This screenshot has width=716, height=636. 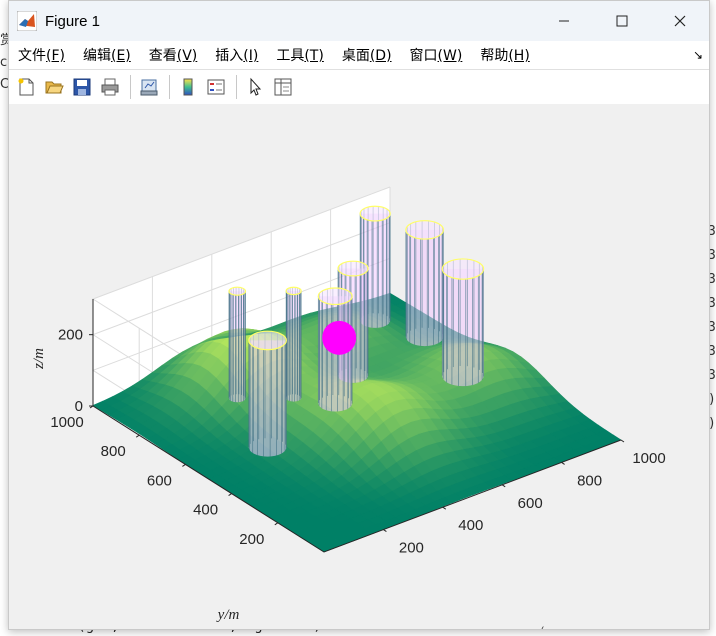 I want to click on menu-label: 查看, so click(x=162, y=56).